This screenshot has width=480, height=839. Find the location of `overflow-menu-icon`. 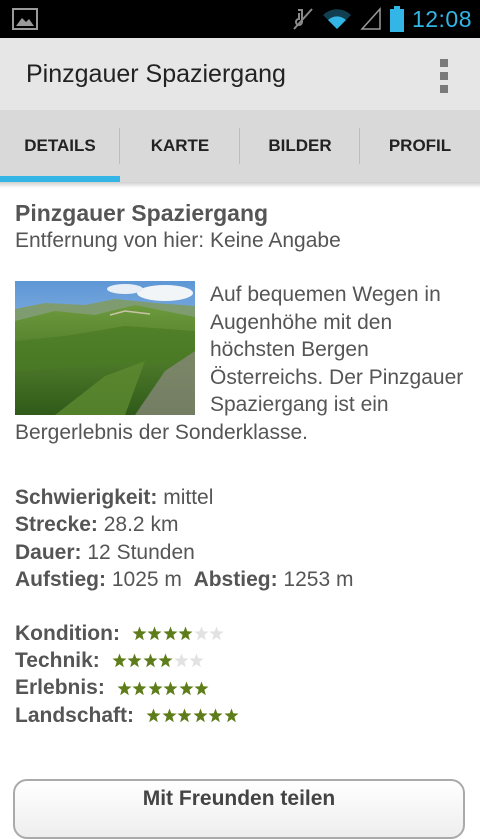

overflow-menu-icon is located at coordinates (444, 76).